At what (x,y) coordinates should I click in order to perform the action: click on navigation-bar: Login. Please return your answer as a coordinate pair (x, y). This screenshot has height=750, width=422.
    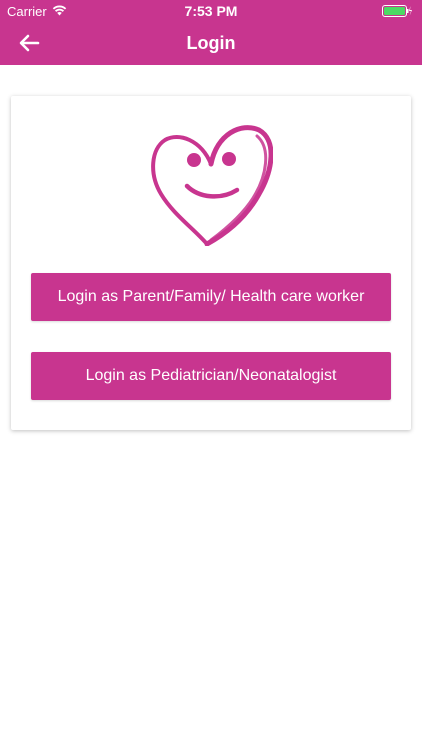
    Looking at the image, I should click on (211, 43).